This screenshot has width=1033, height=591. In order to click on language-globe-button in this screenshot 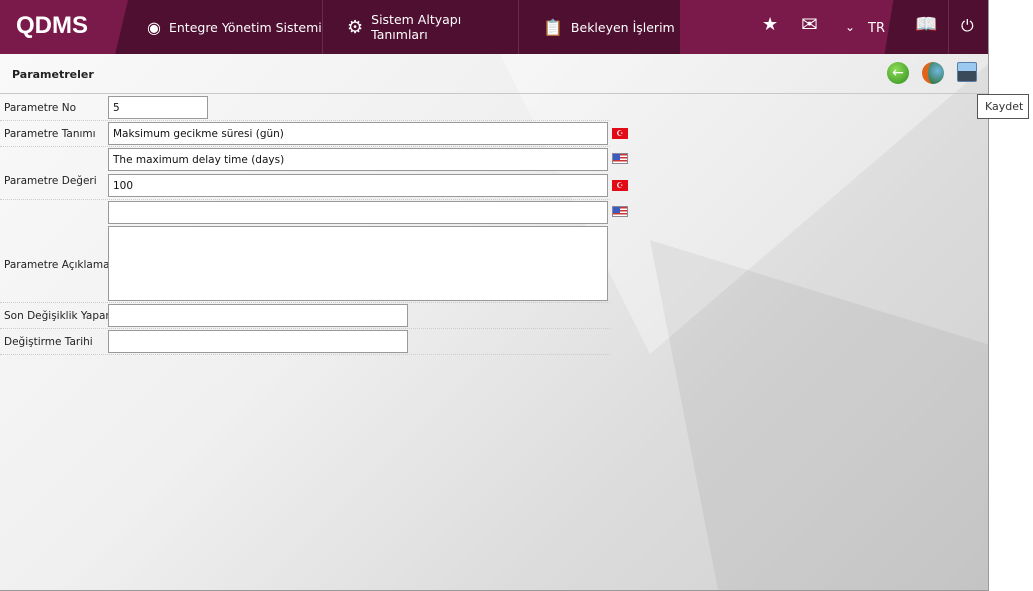, I will do `click(933, 73)`.